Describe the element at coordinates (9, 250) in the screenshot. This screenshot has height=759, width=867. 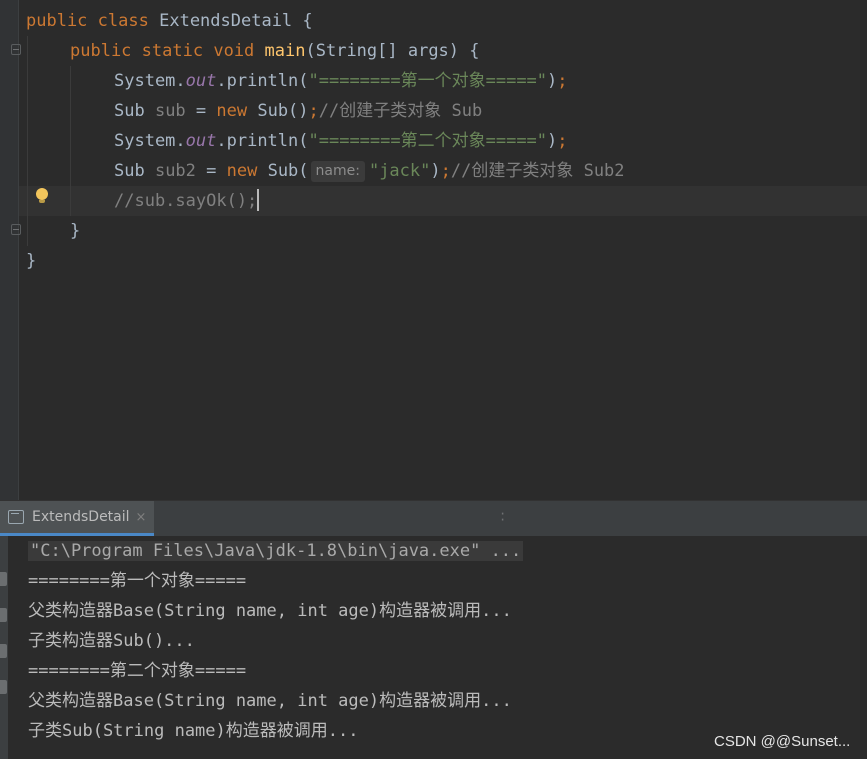
I see `editor-gutter` at that location.